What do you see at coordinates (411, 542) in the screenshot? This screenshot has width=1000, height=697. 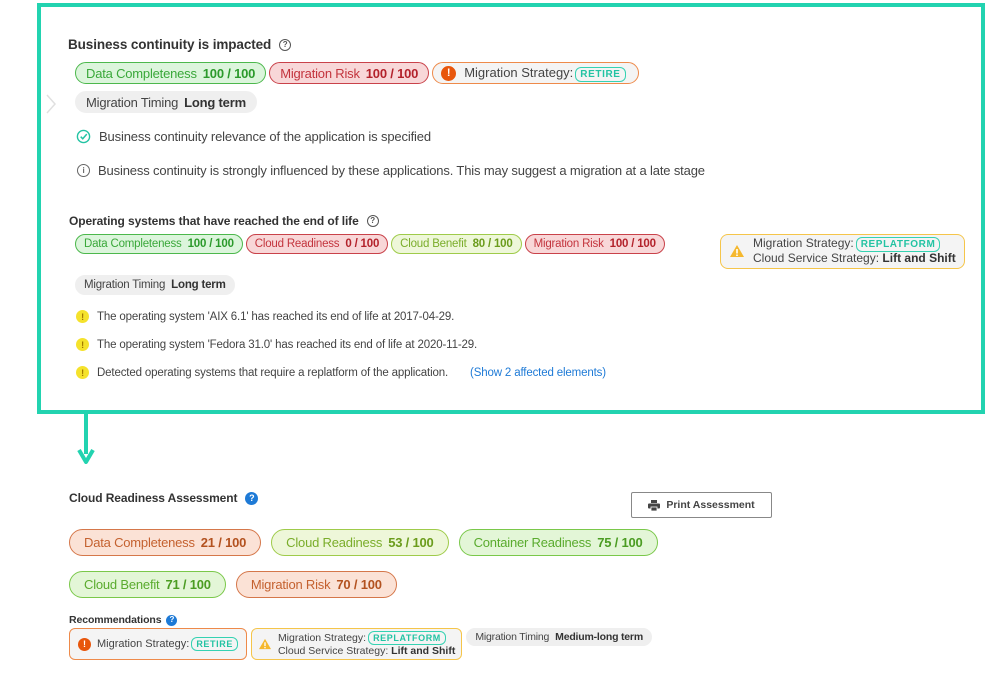 I see `score-value: 53 / 100` at bounding box center [411, 542].